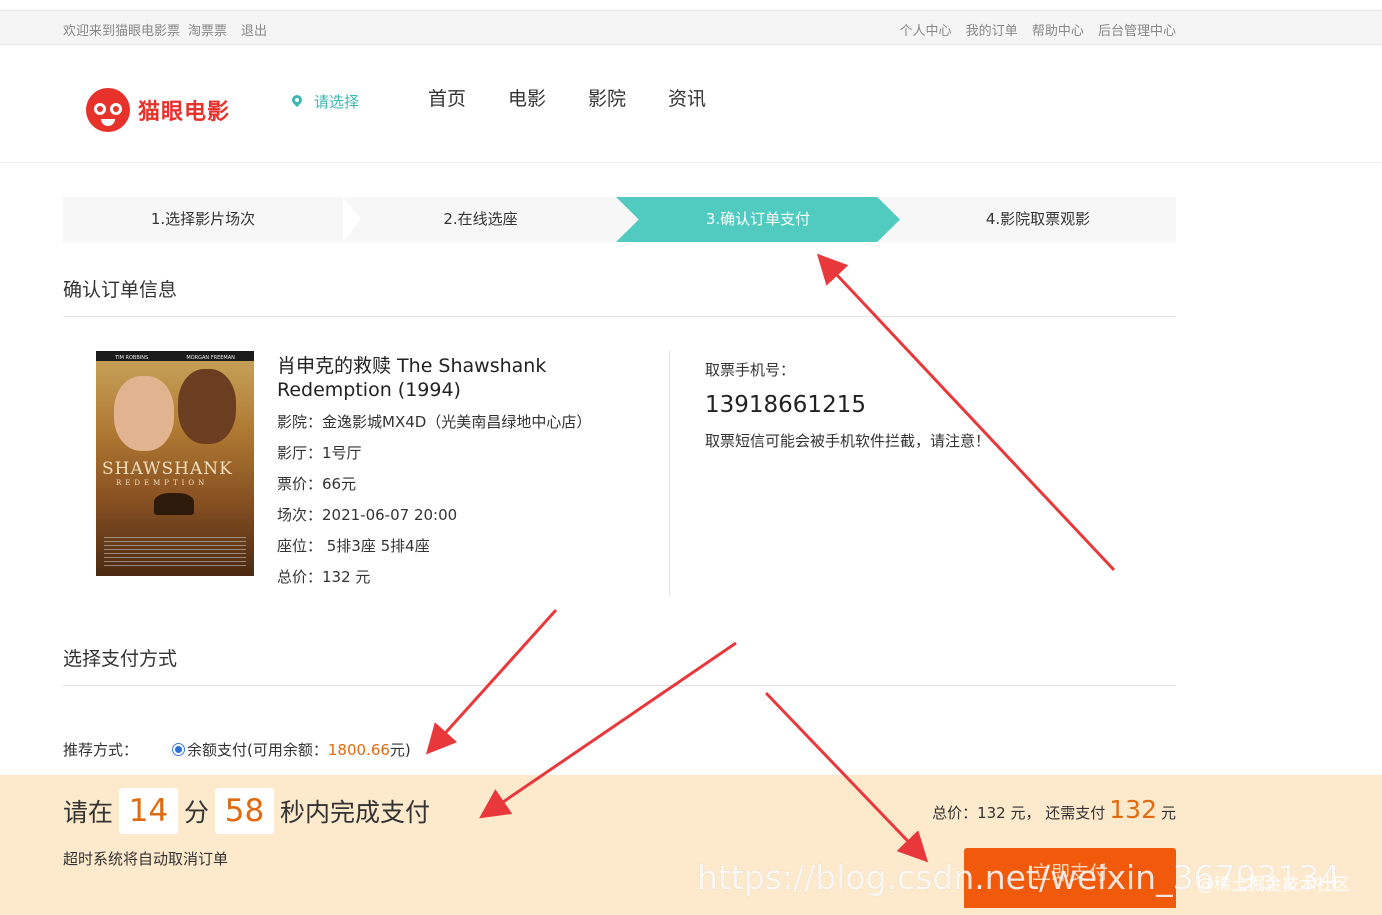  I want to click on logo-text: 猫眼电影, so click(184, 112).